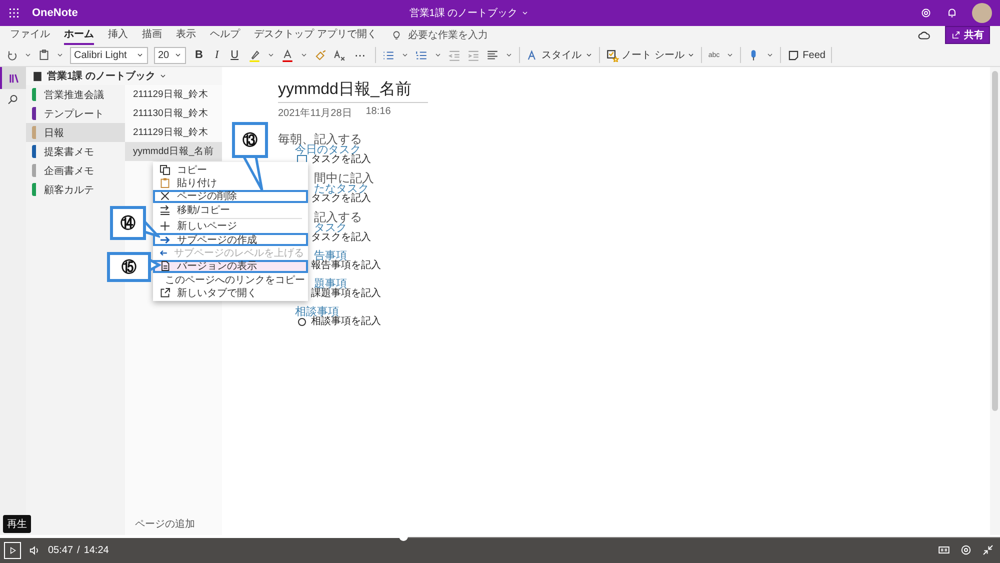  Describe the element at coordinates (170, 55) in the screenshot. I see `font-size-field: 20` at that location.